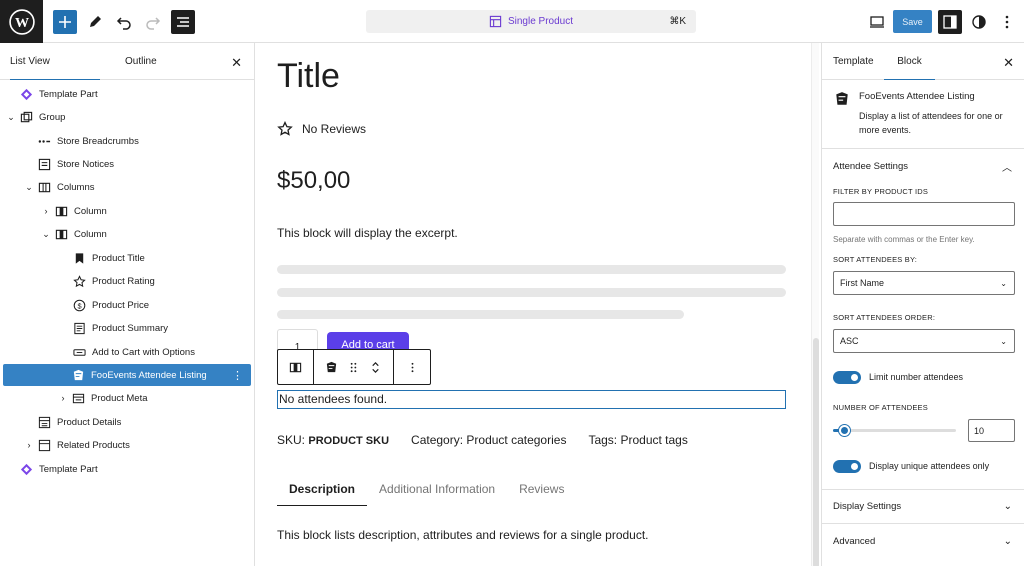  I want to click on undo-icon, so click(123, 23).